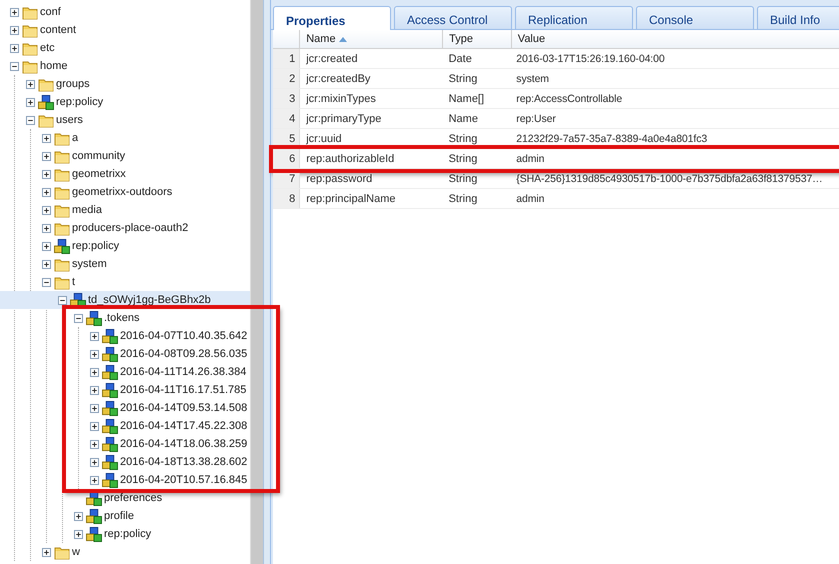 This screenshot has height=564, width=839. What do you see at coordinates (477, 39) in the screenshot?
I see `column-header: Type` at bounding box center [477, 39].